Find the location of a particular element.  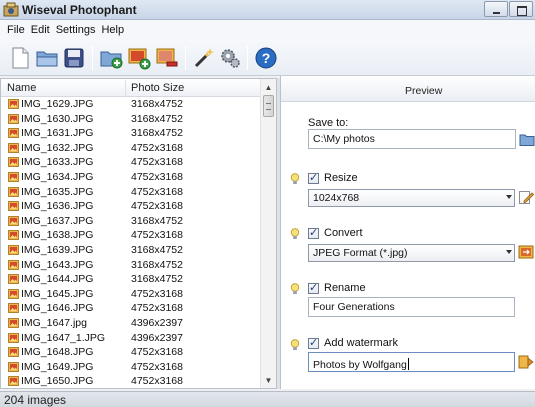

column-header-photo-size: Photo Size is located at coordinates (157, 88).